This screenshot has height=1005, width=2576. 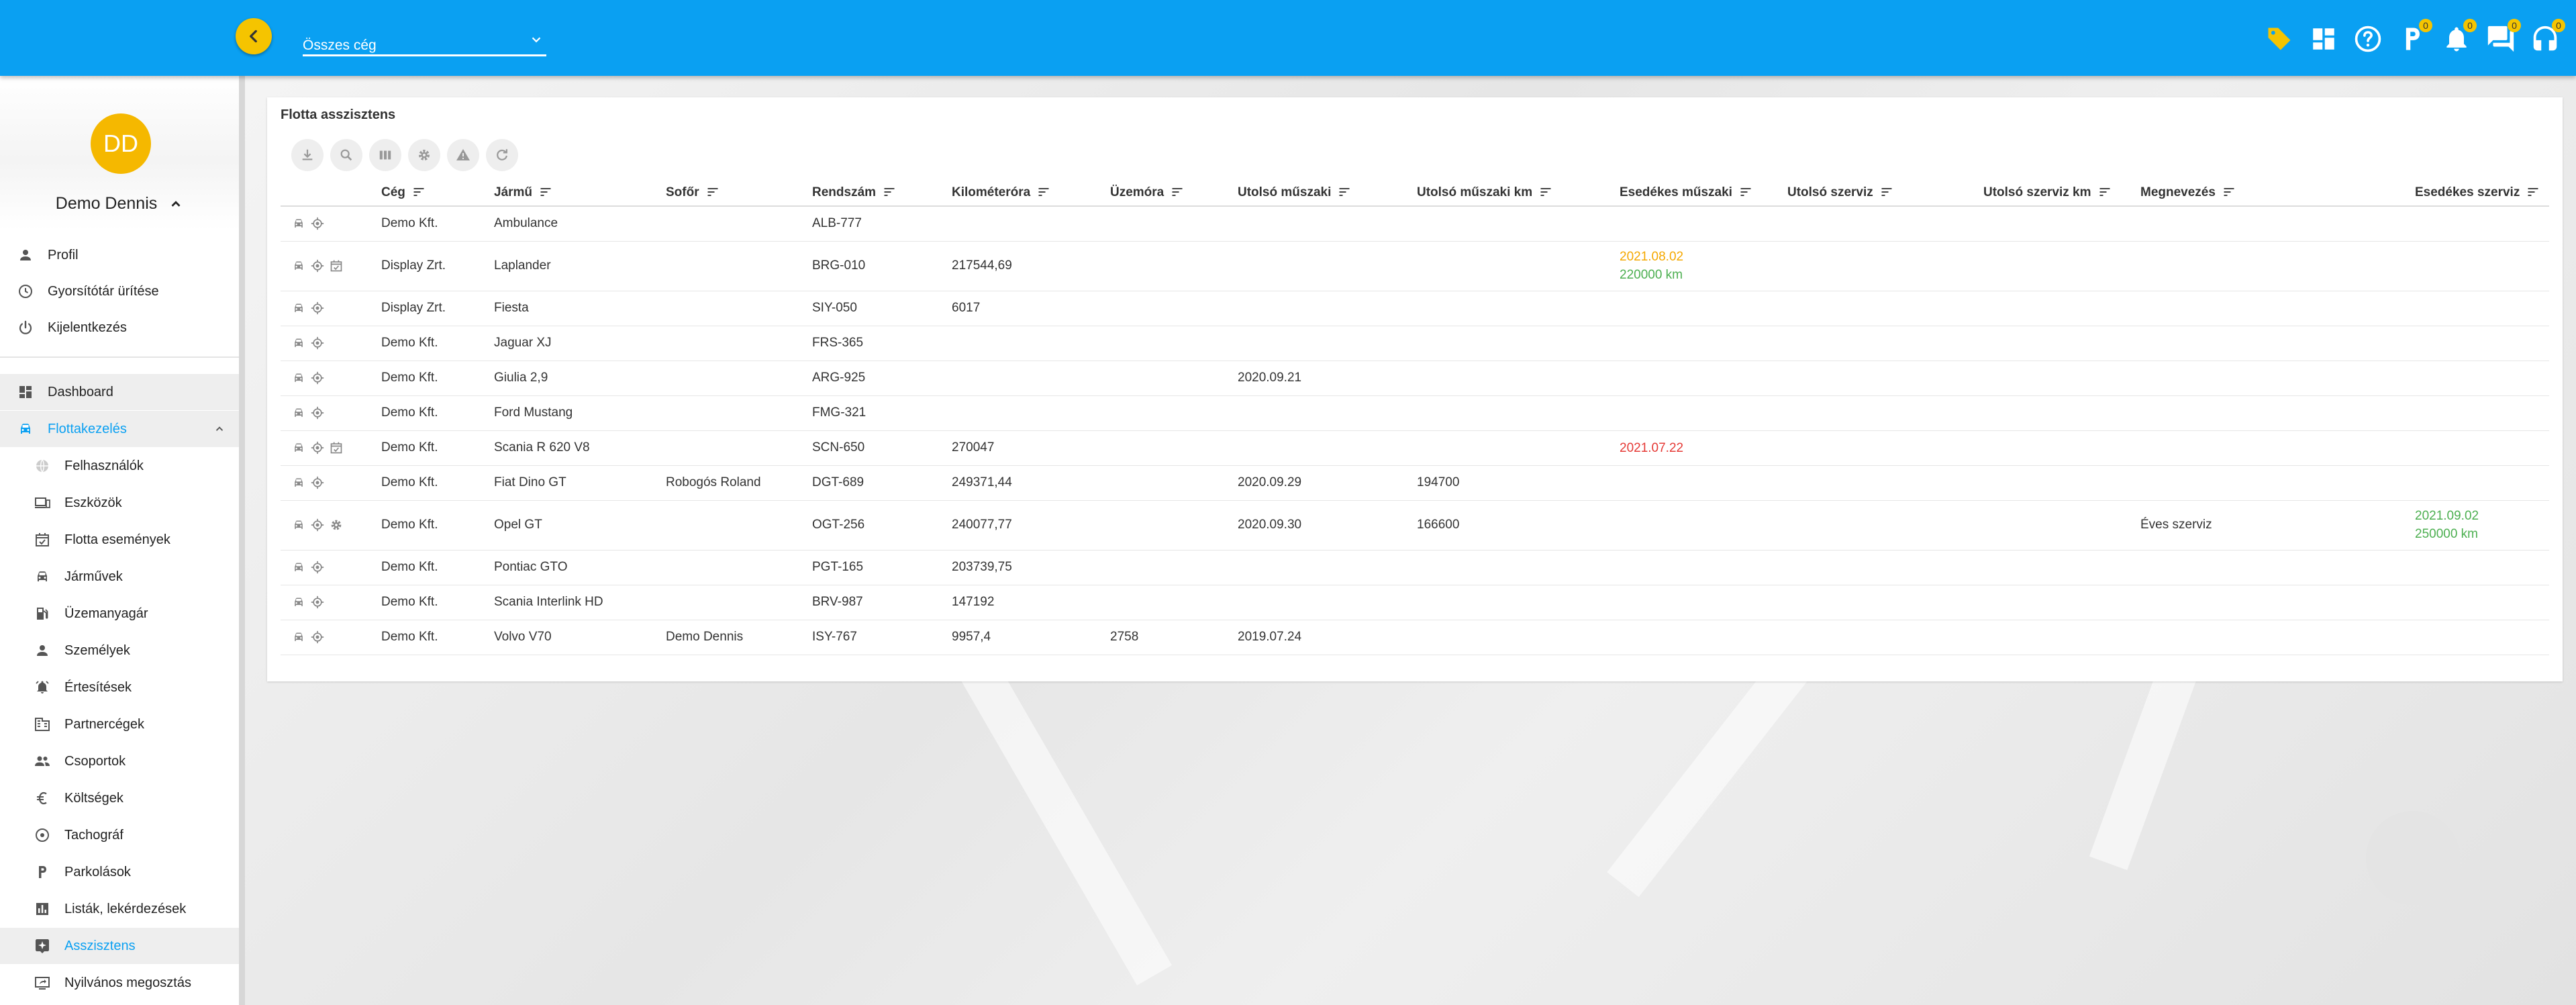 I want to click on menu-item-tachograph: Tachográf, so click(x=119, y=835).